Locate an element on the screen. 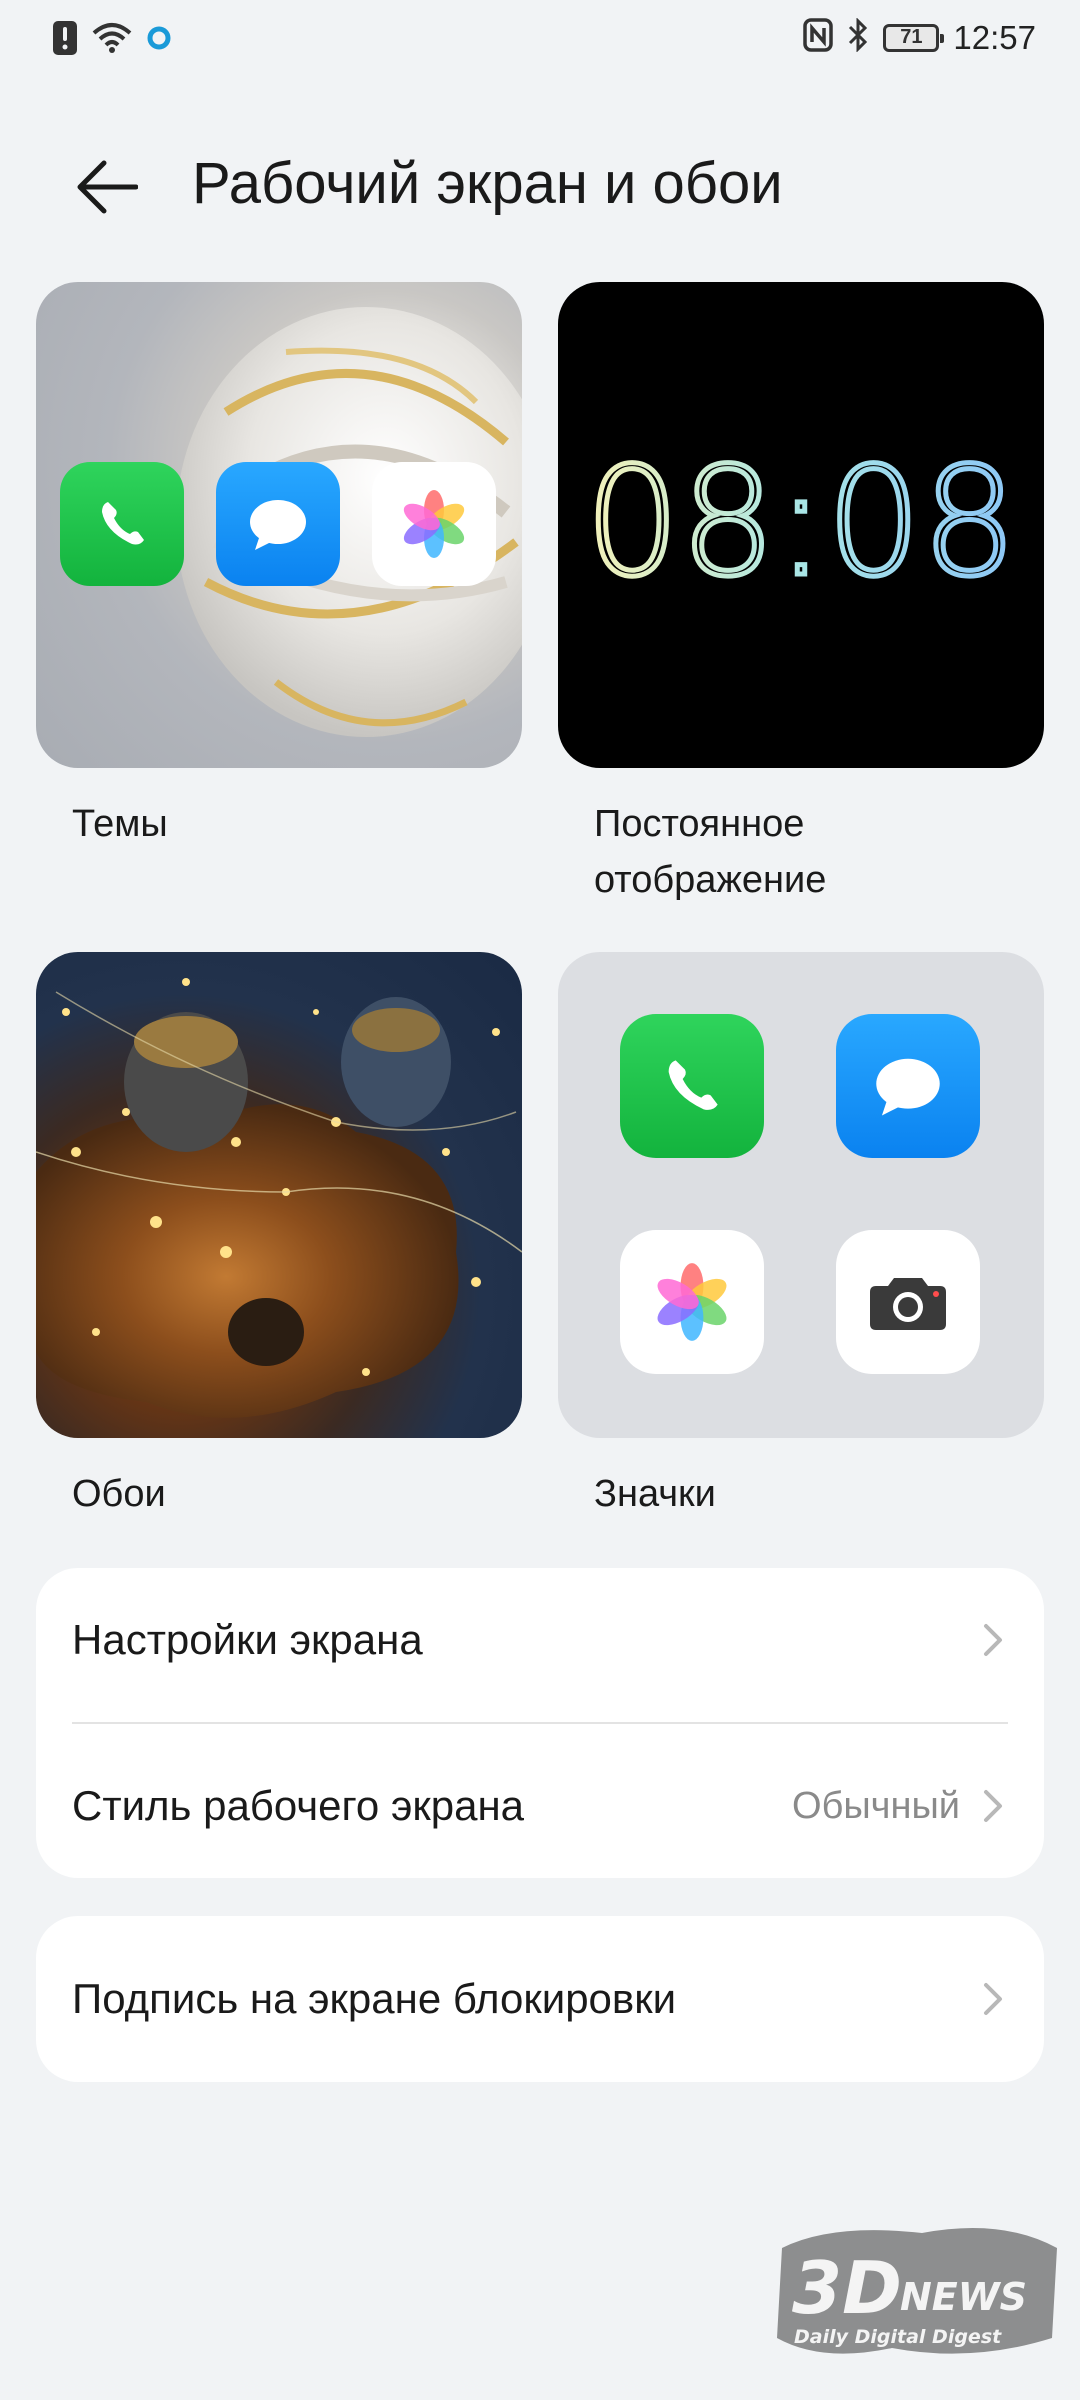 The image size is (1080, 2400). wallpaper-tile is located at coordinates (279, 1195).